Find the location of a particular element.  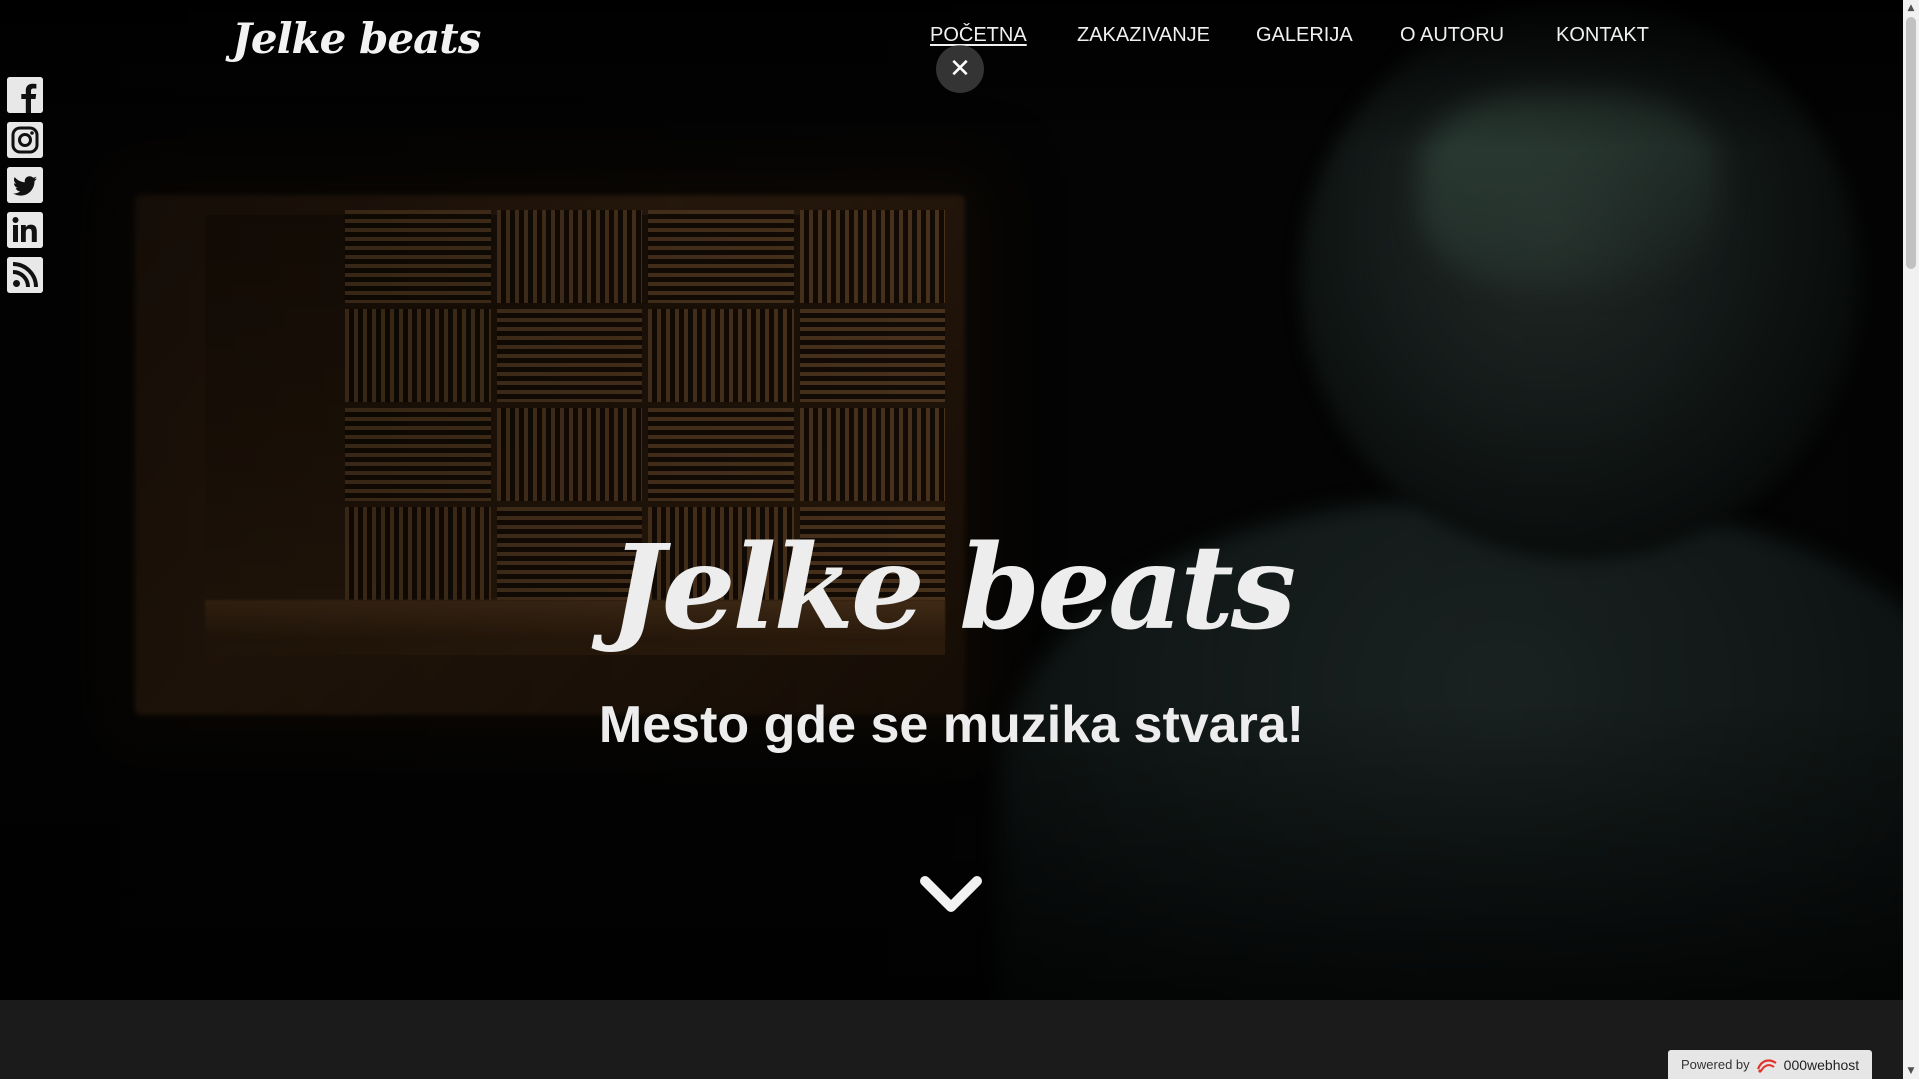

social-sidebar is located at coordinates (25, 189).